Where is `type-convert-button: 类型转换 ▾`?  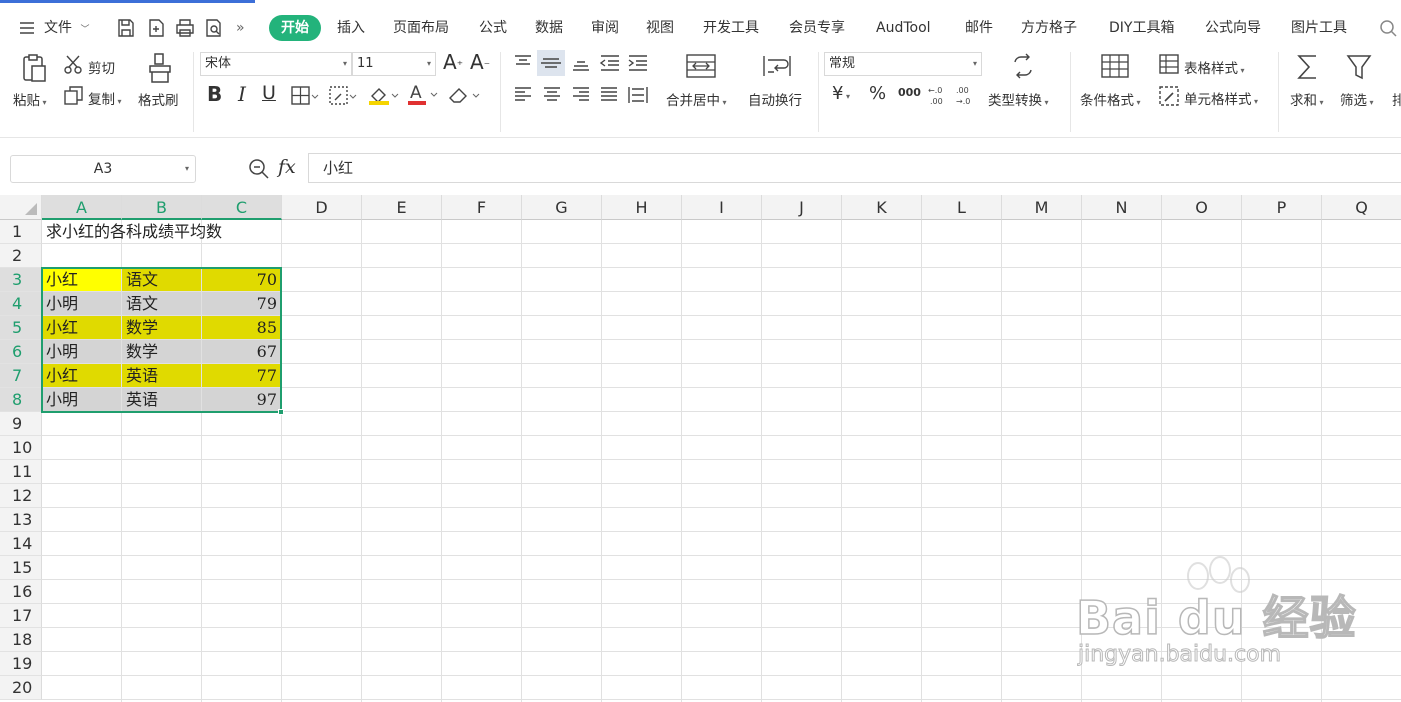
type-convert-button: 类型转换 ▾ is located at coordinates (1018, 99).